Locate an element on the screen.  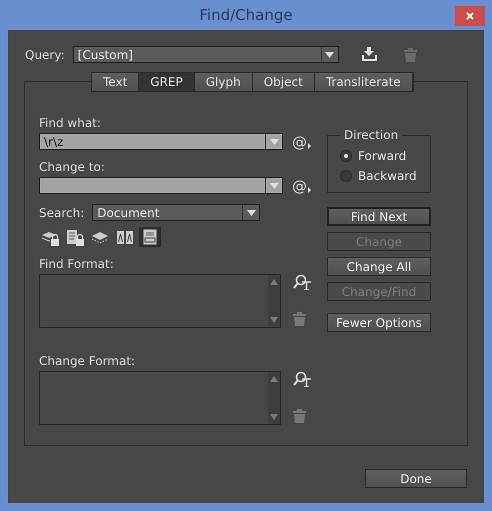
query-dropdown: [Custom] is located at coordinates (205, 54).